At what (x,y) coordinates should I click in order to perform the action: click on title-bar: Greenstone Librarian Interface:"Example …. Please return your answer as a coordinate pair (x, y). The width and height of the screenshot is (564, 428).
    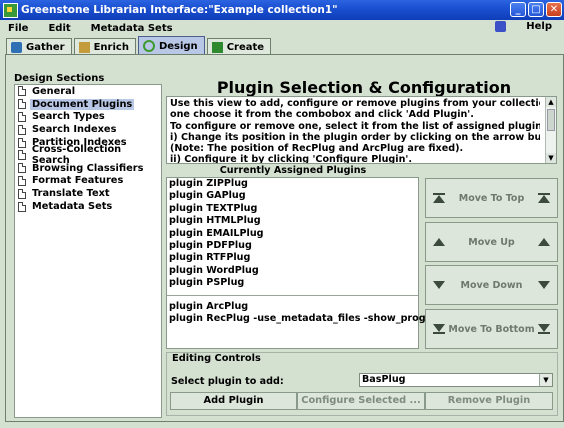
    Looking at the image, I should click on (282, 10).